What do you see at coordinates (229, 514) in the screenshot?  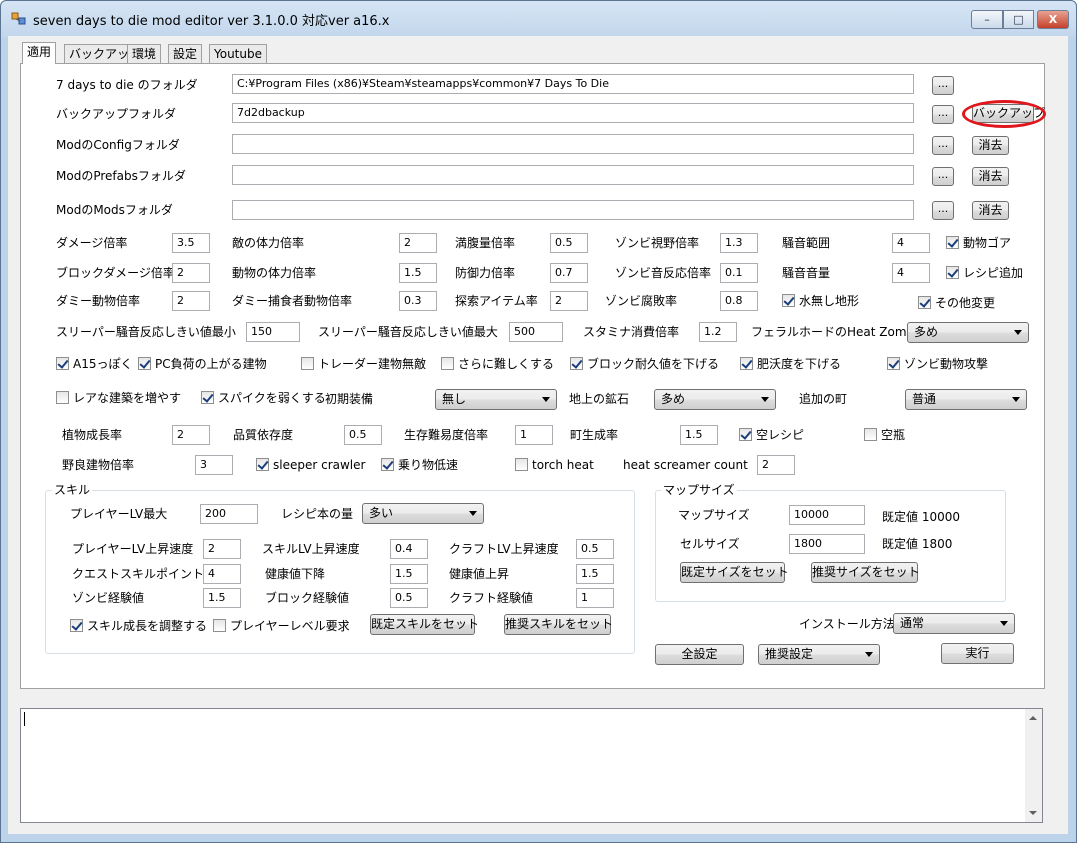 I see `player-lv-max-input: 200` at bounding box center [229, 514].